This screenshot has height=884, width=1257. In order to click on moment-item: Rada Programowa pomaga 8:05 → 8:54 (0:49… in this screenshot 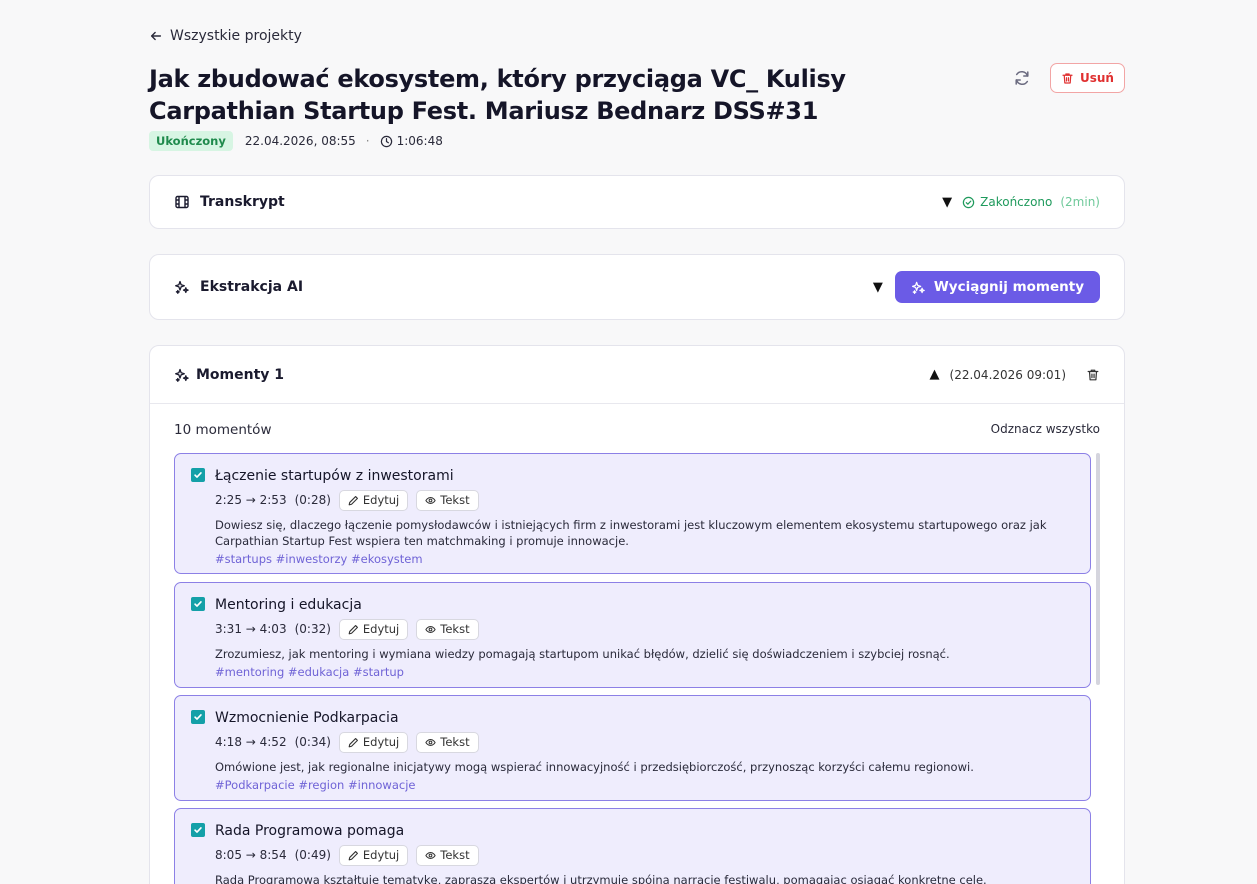, I will do `click(632, 846)`.